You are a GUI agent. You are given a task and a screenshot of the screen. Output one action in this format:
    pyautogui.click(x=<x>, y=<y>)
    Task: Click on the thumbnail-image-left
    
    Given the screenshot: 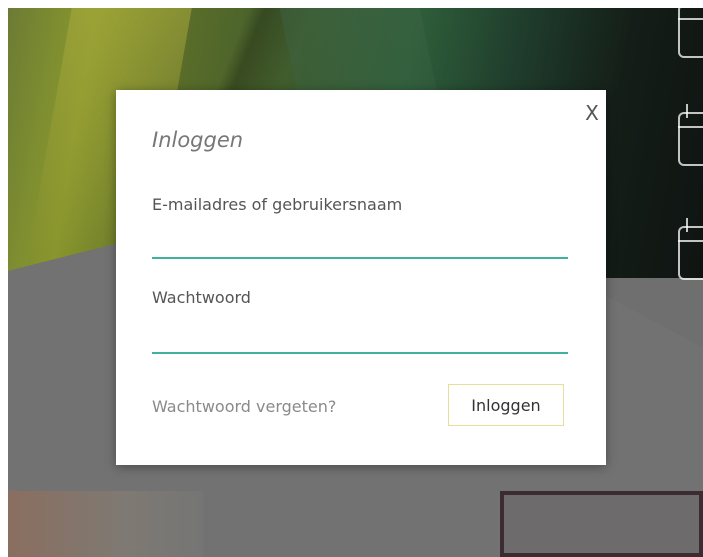 What is the action you would take?
    pyautogui.click(x=105, y=524)
    